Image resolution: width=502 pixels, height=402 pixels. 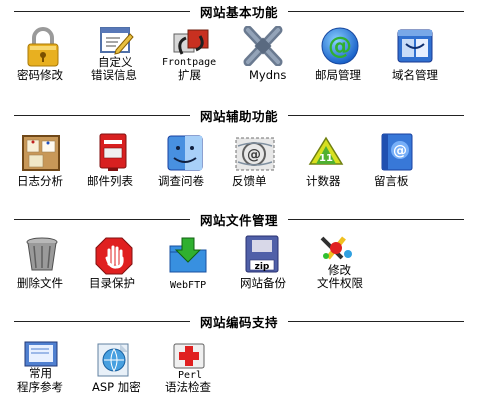 I want to click on section-header-aux: 网站辅助功能, so click(x=239, y=115).